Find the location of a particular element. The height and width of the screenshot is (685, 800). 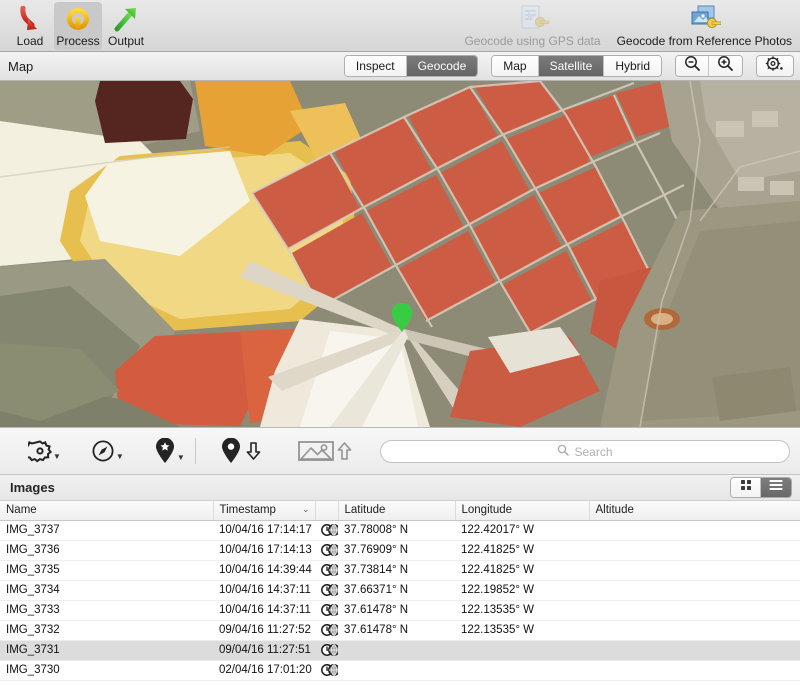

zoom-in-icon is located at coordinates (725, 66).